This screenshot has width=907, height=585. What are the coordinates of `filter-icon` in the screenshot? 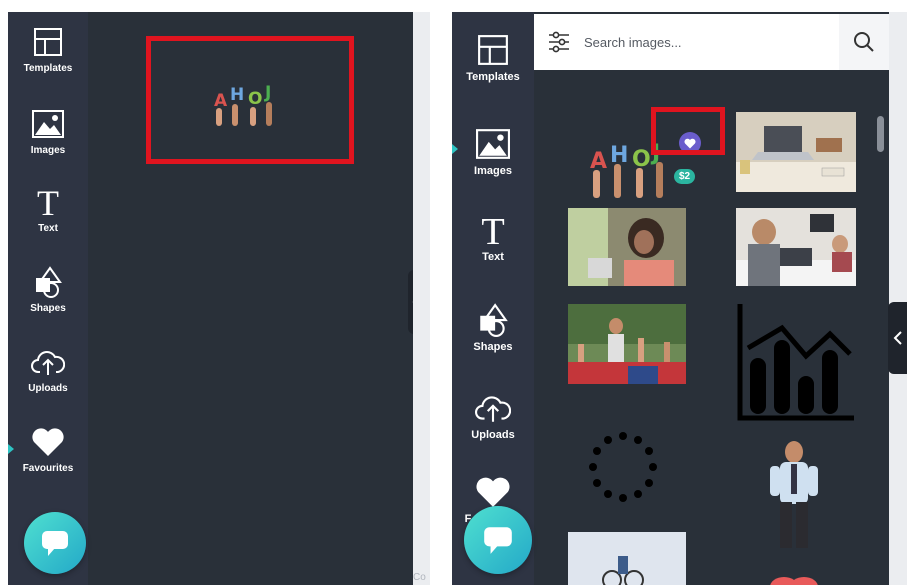 It's located at (559, 42).